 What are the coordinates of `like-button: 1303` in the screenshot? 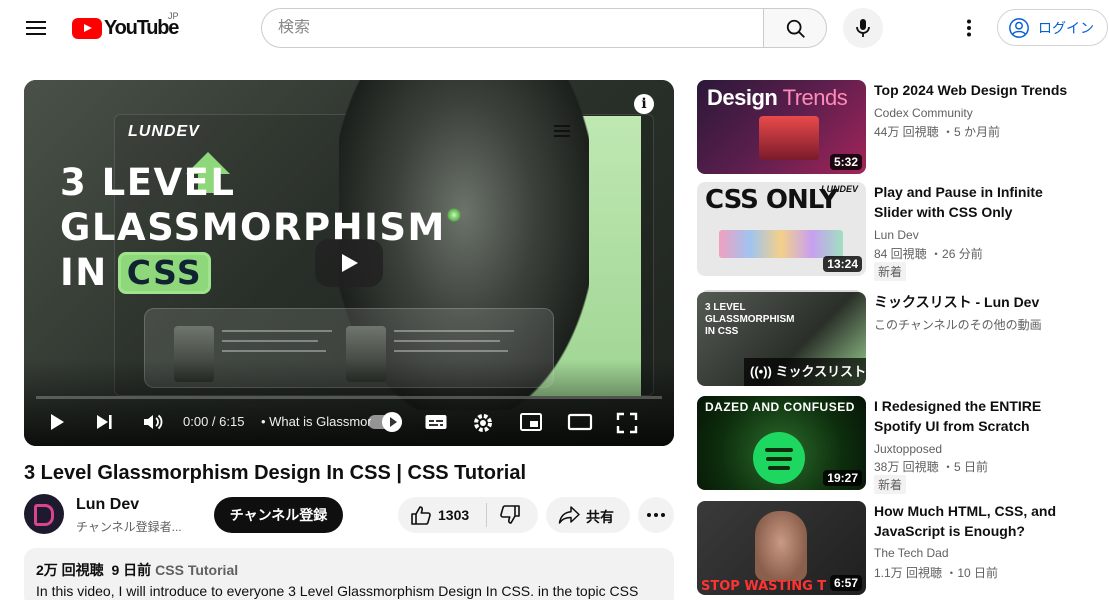 It's located at (442, 515).